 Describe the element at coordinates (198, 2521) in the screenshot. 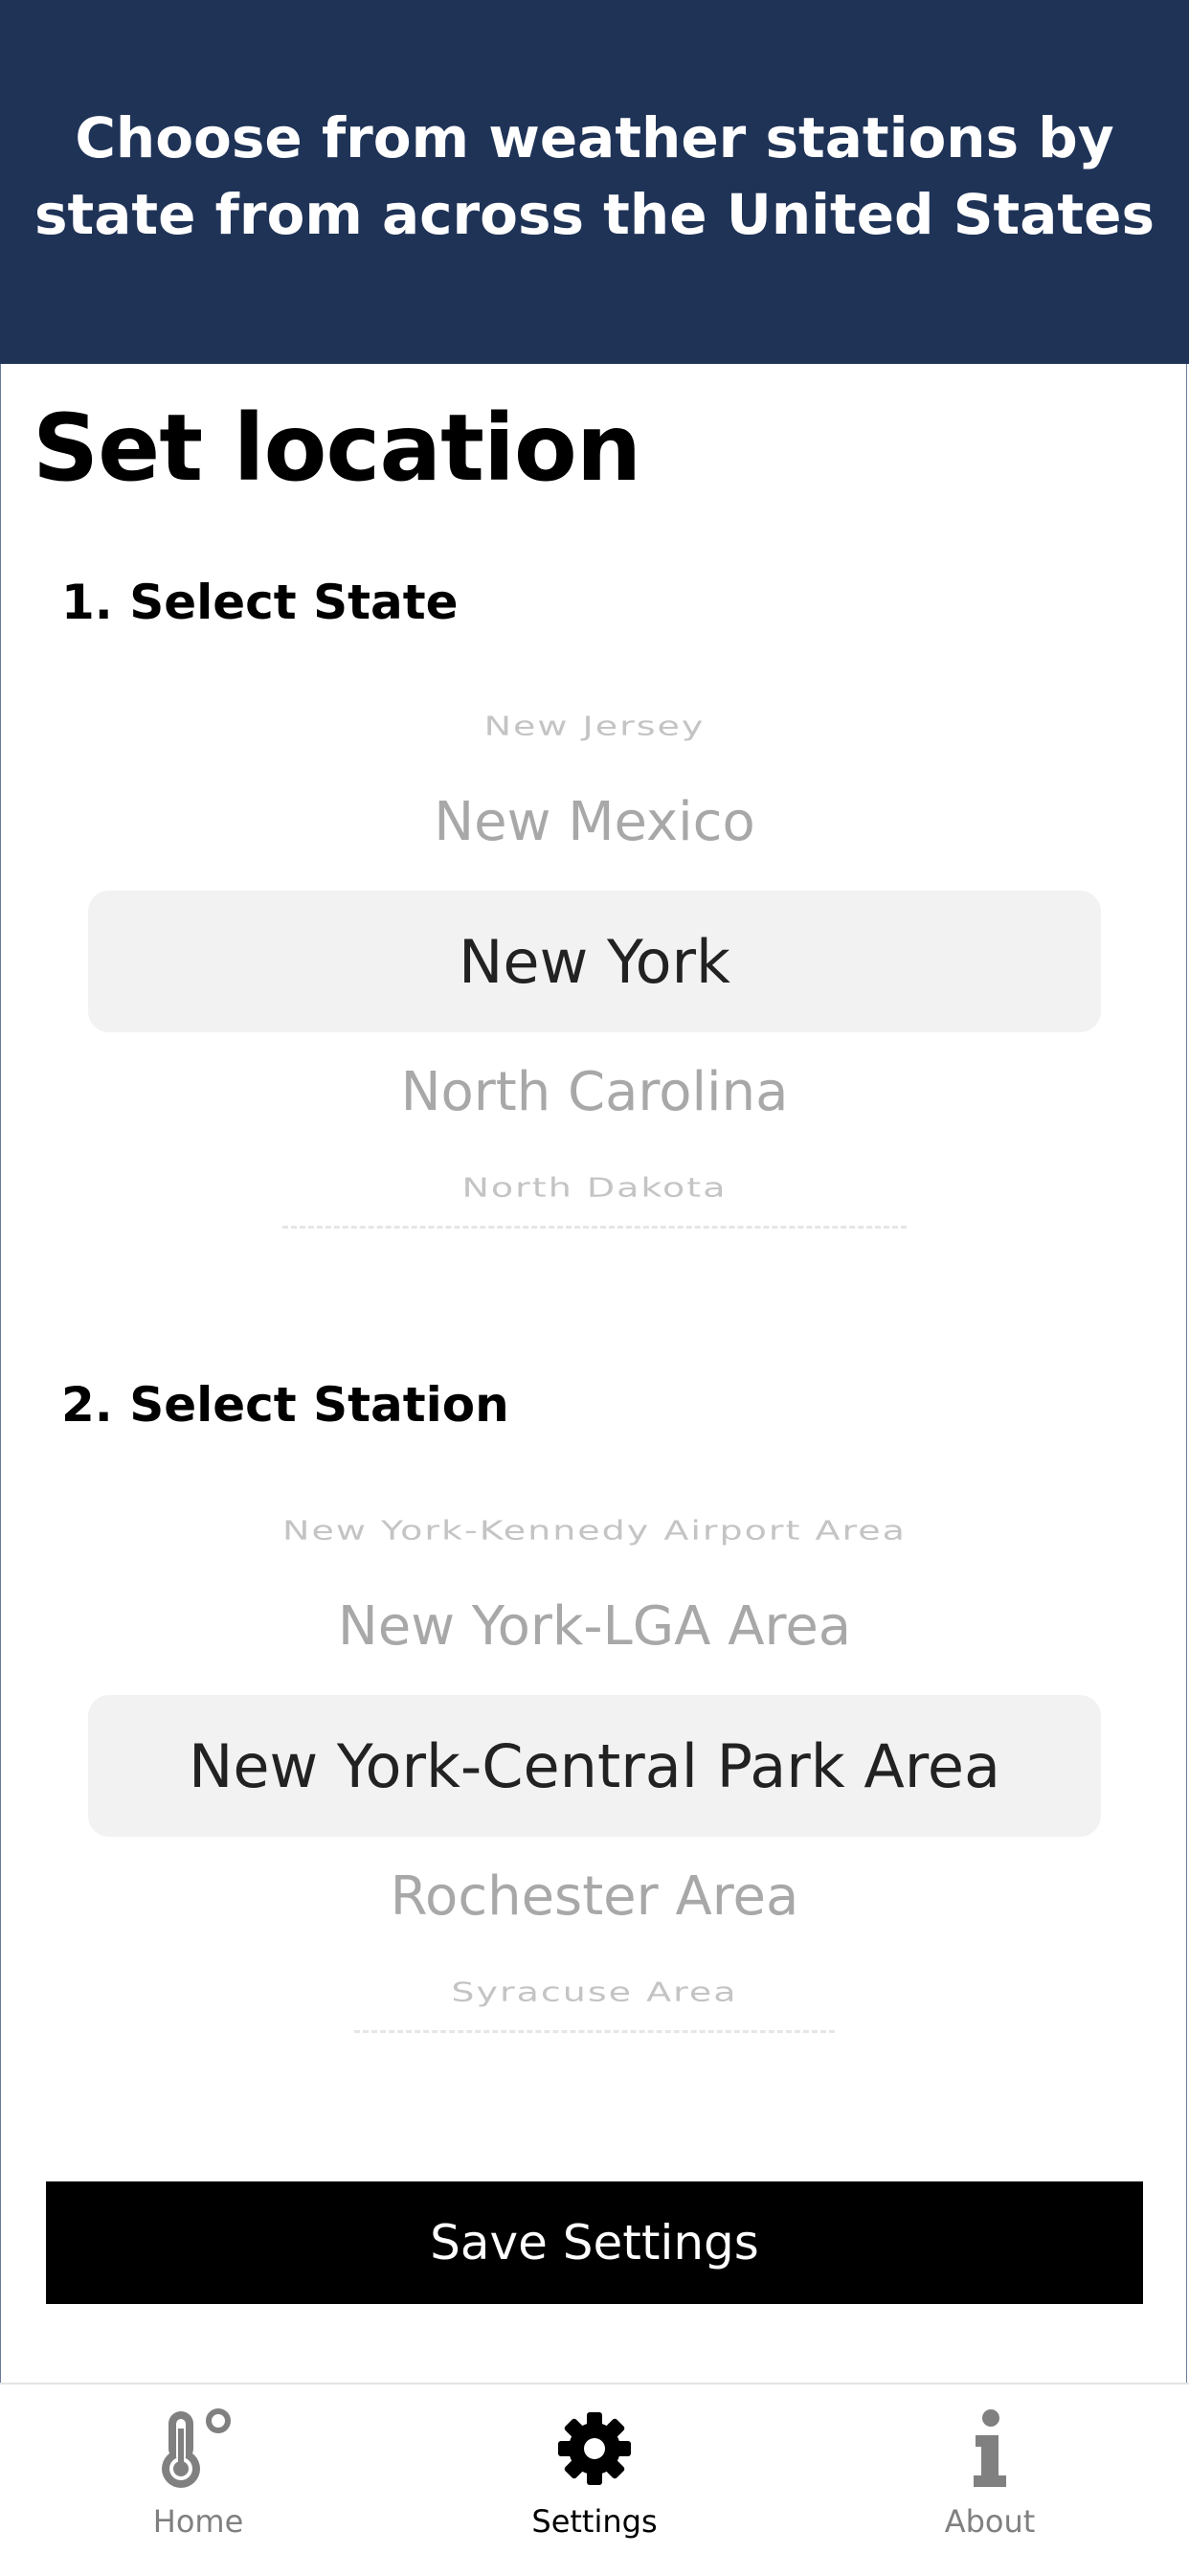

I see `tab-home-label: Home` at that location.